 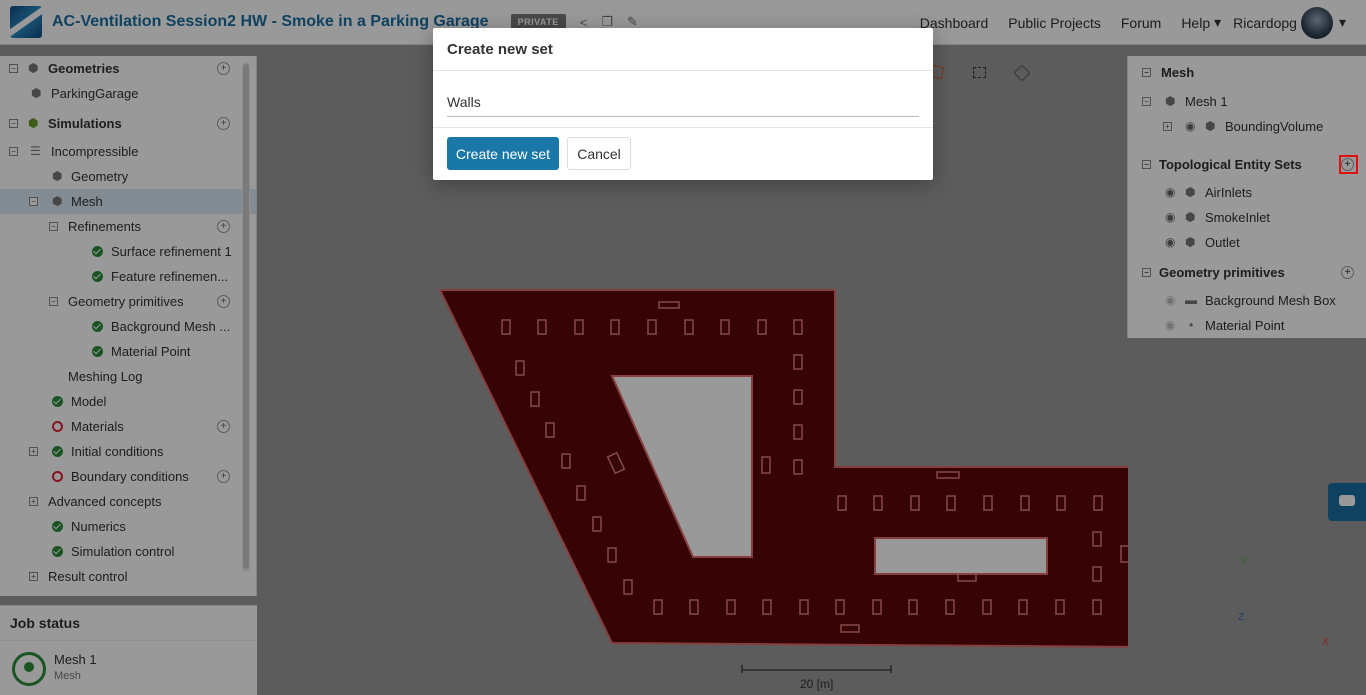 I want to click on cancel-button: Cancel, so click(x=599, y=153).